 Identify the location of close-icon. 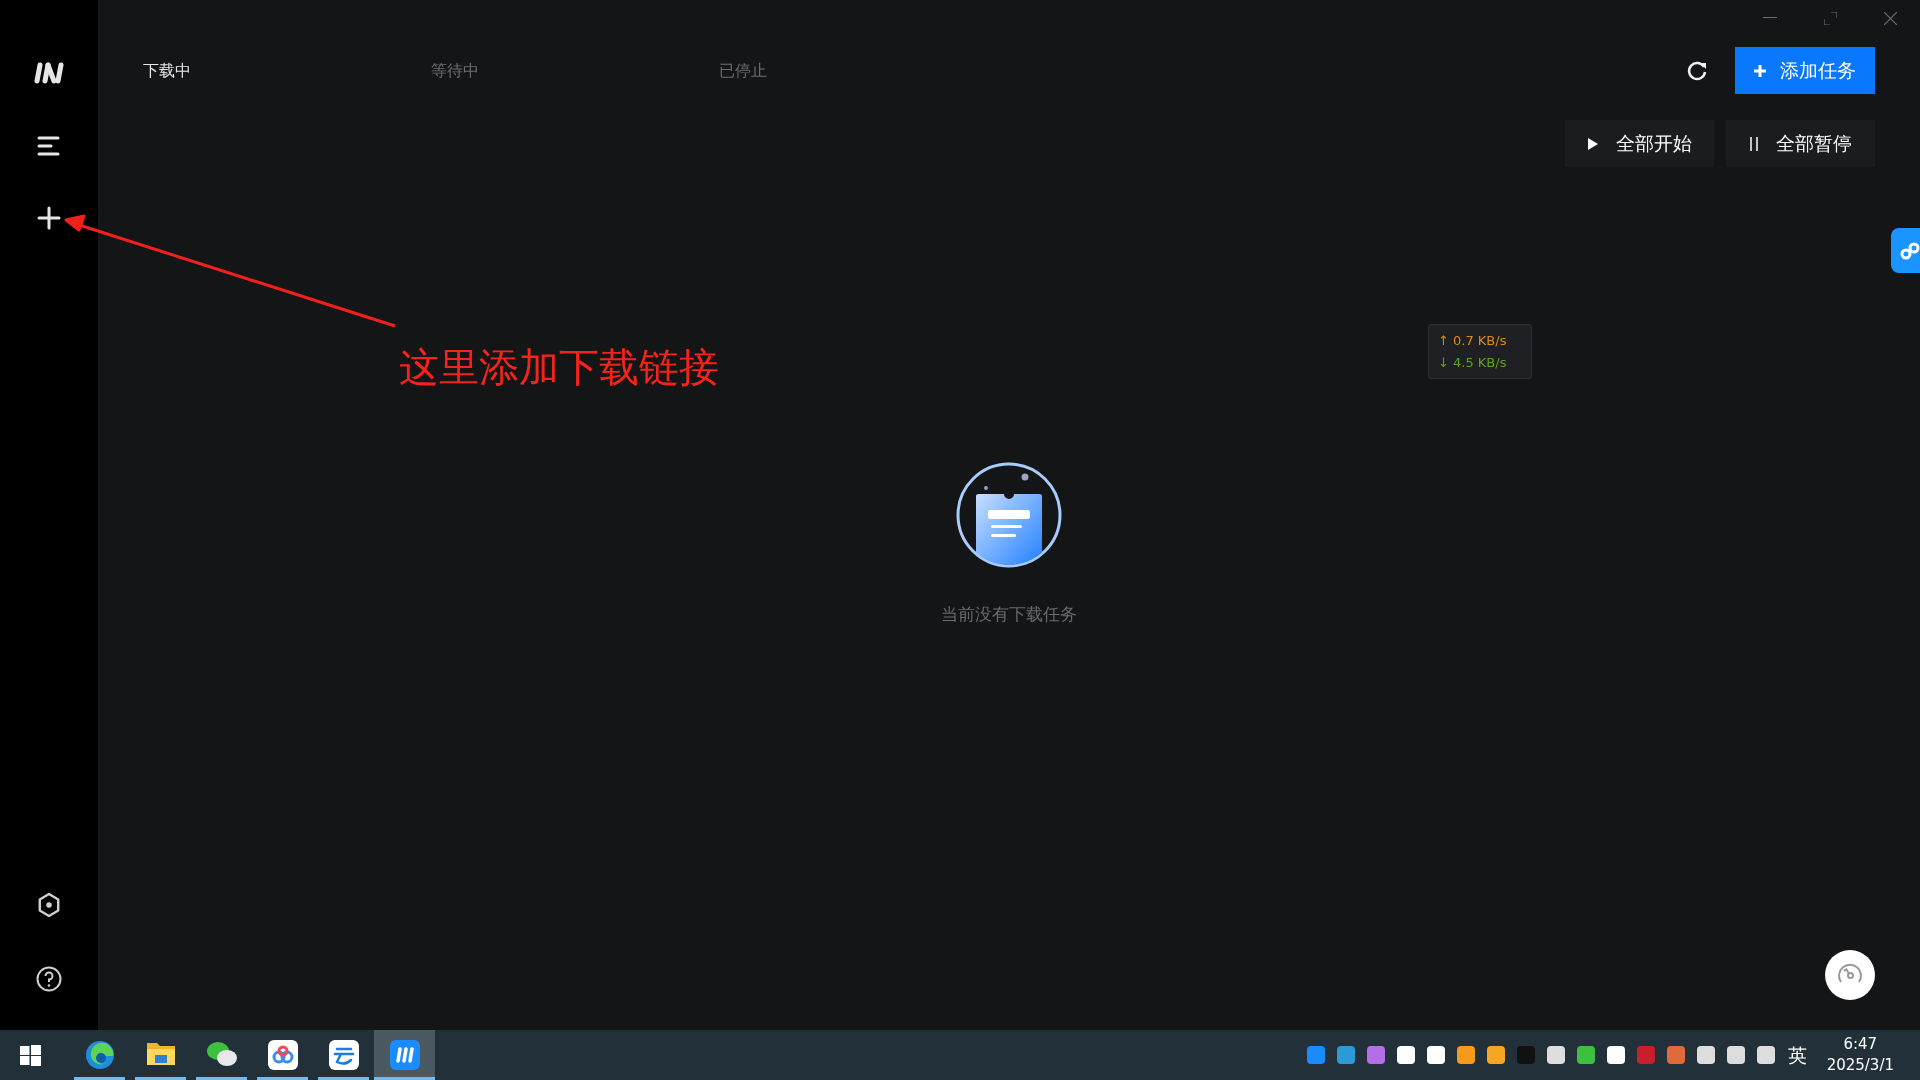
(1890, 18).